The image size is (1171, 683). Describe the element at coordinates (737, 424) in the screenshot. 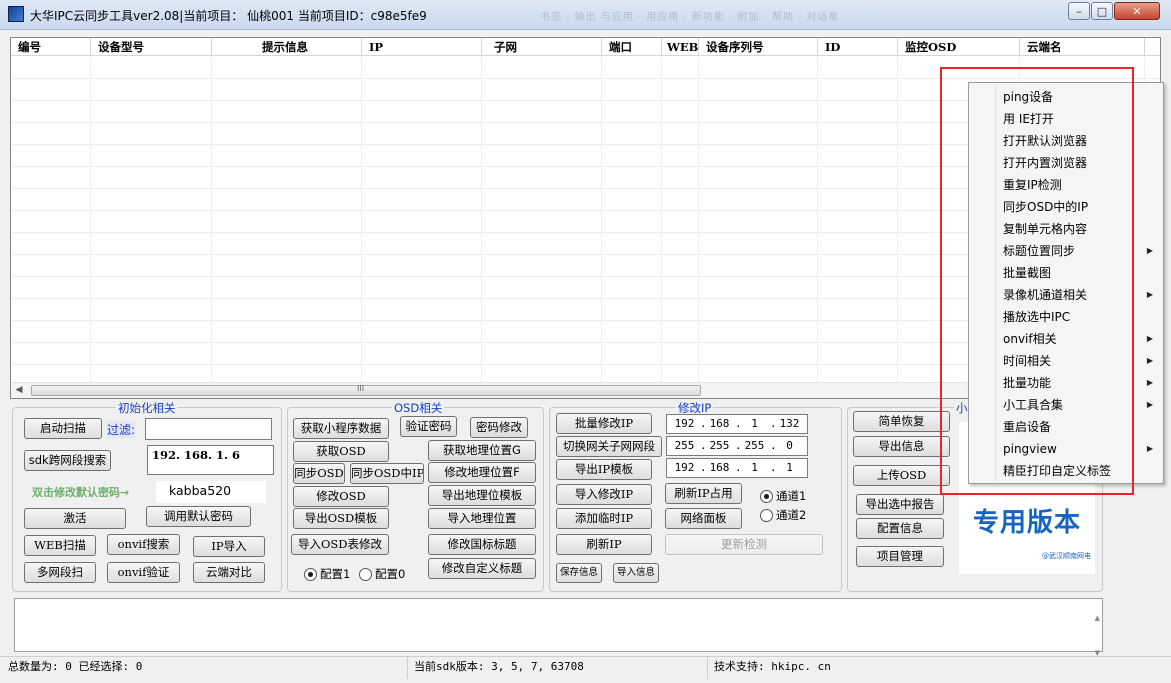

I see `ip-address-field: 192 168 1 132` at that location.